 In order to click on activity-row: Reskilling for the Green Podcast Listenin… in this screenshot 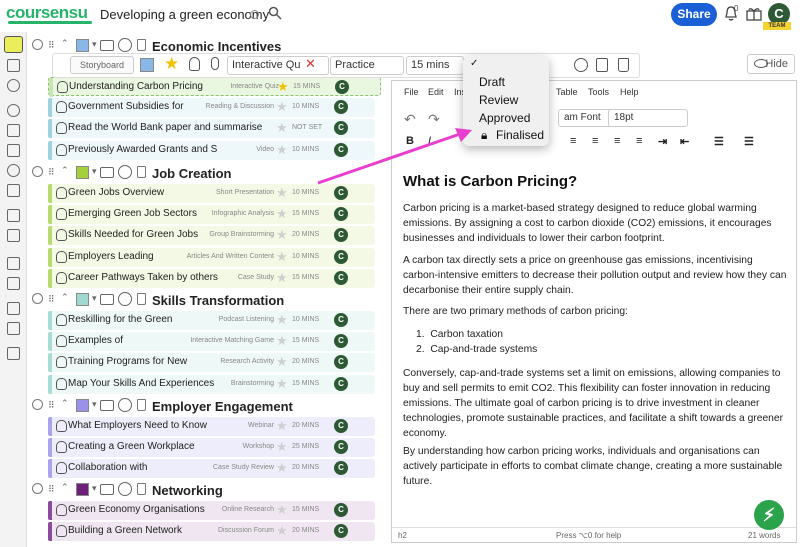, I will do `click(211, 320)`.